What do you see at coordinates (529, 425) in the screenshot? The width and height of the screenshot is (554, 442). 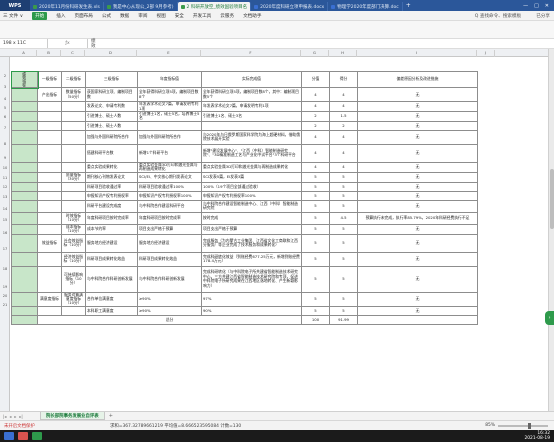 I see `zoom-knob` at bounding box center [529, 425].